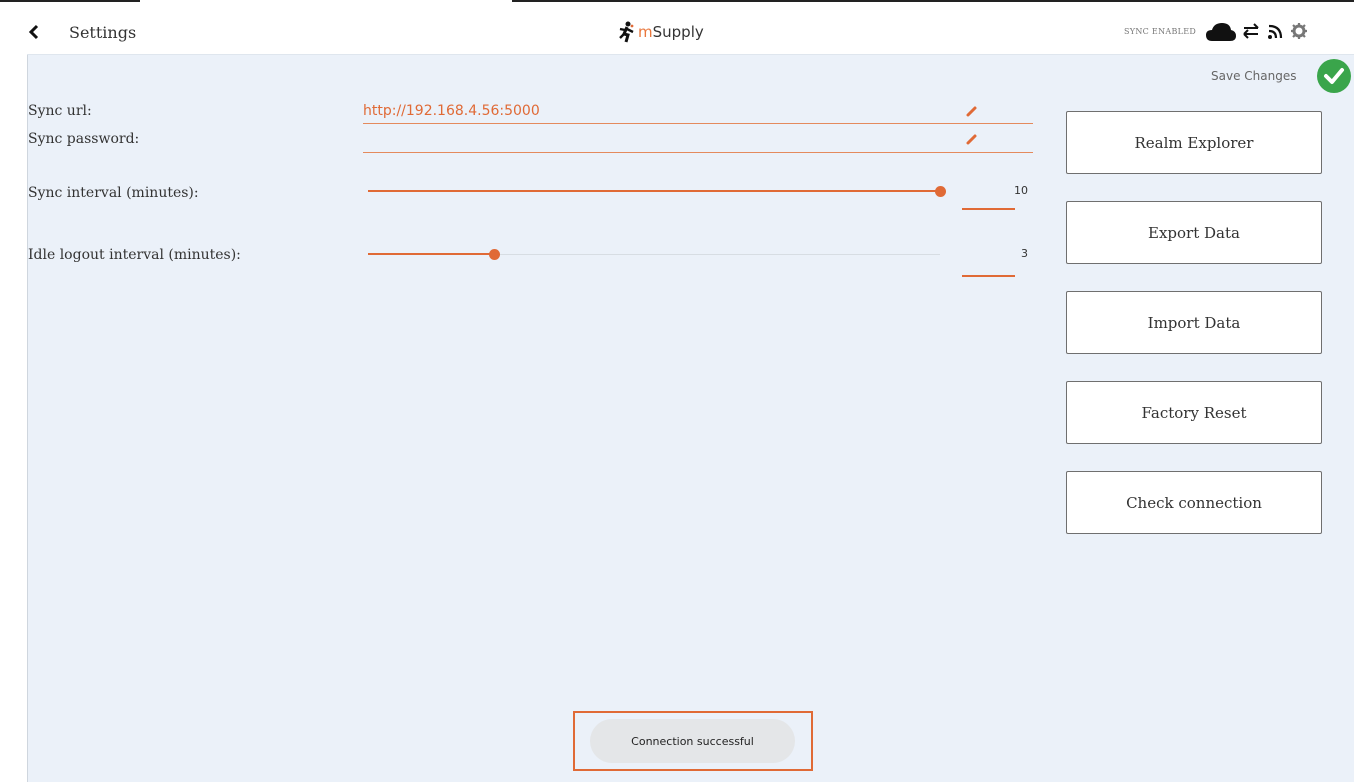 The height and width of the screenshot is (782, 1354). What do you see at coordinates (626, 32) in the screenshot?
I see `runner-logo-icon` at bounding box center [626, 32].